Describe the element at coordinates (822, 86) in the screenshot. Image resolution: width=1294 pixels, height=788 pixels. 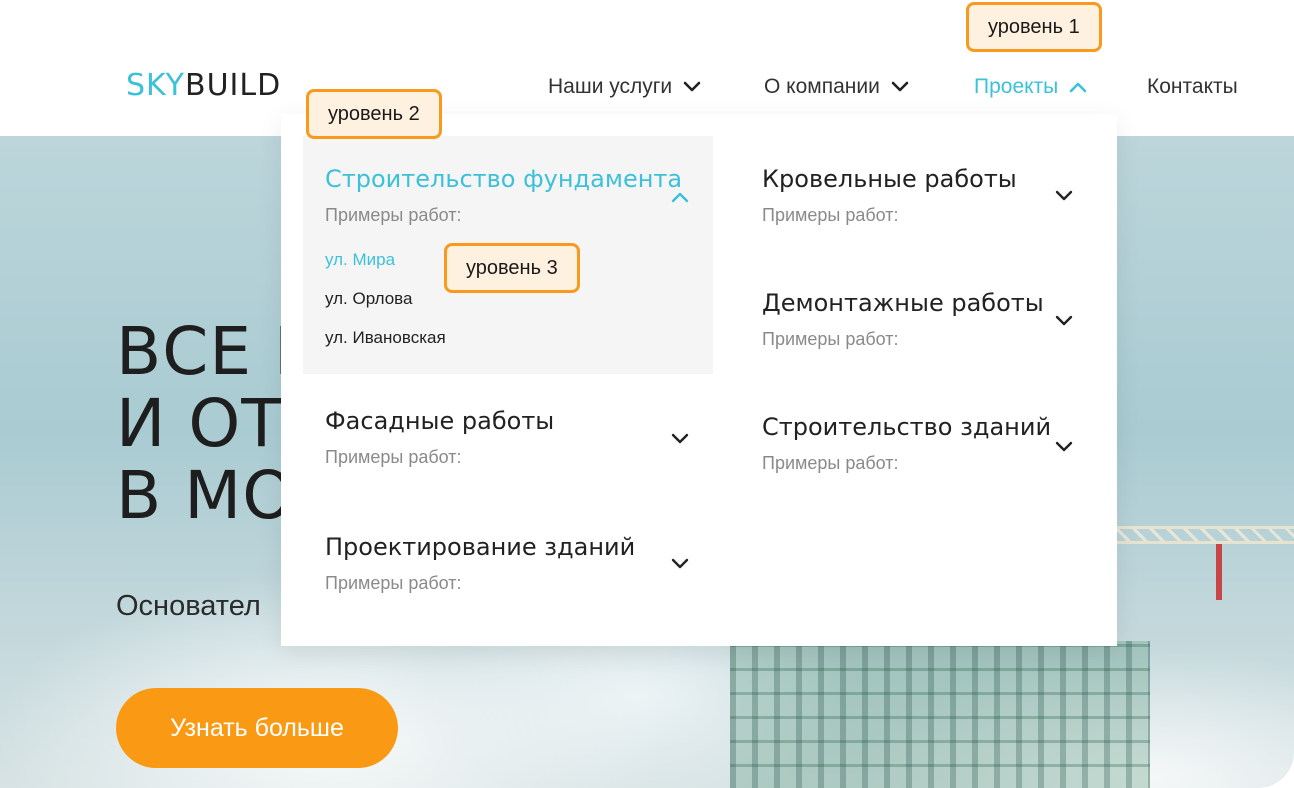
I see `nav-item-label: О компании` at that location.